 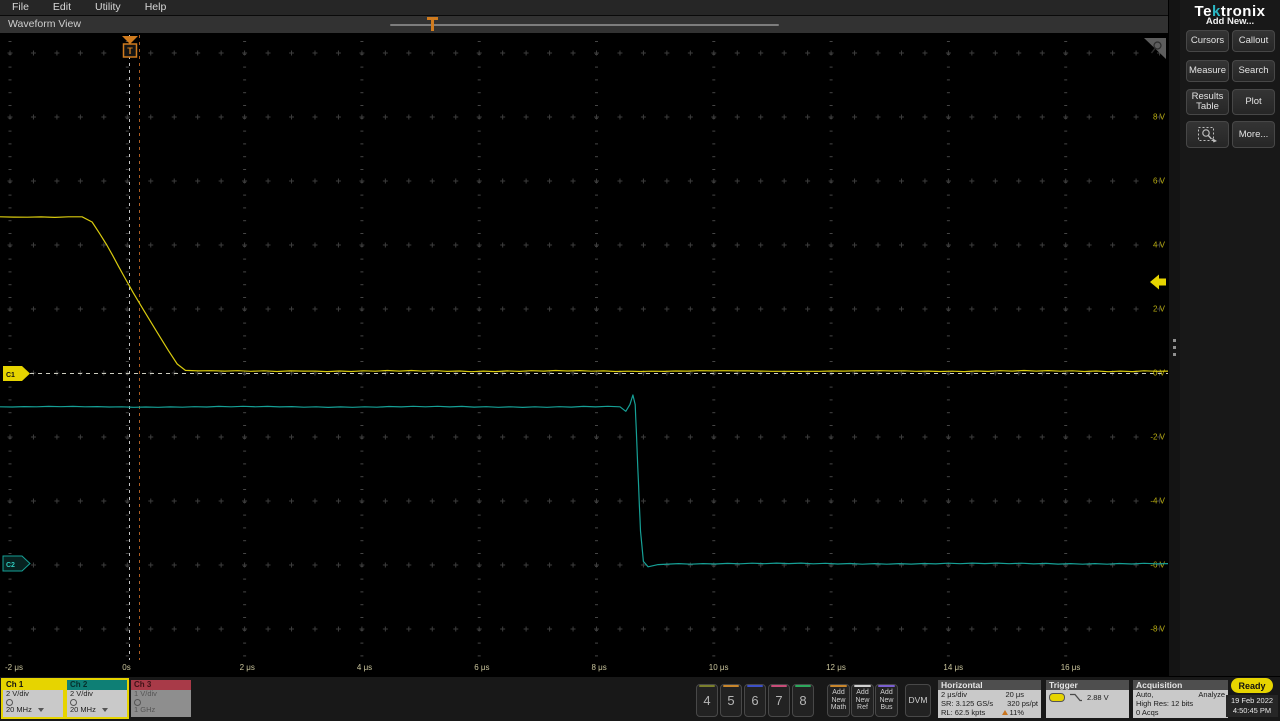 I want to click on zoom-box-button, so click(x=1207, y=134).